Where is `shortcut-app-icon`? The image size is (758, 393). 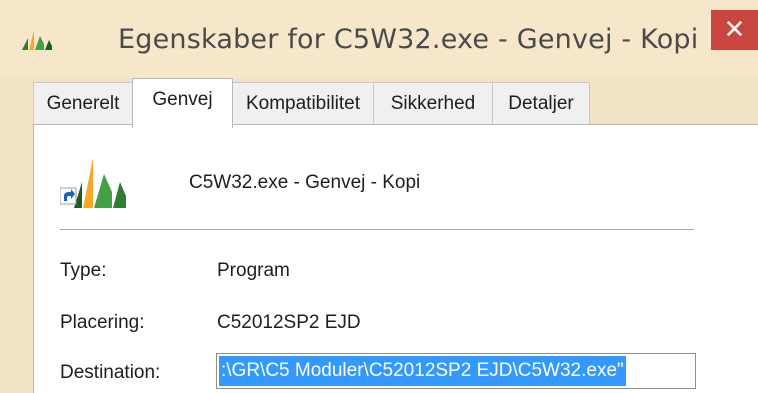
shortcut-app-icon is located at coordinates (93, 183).